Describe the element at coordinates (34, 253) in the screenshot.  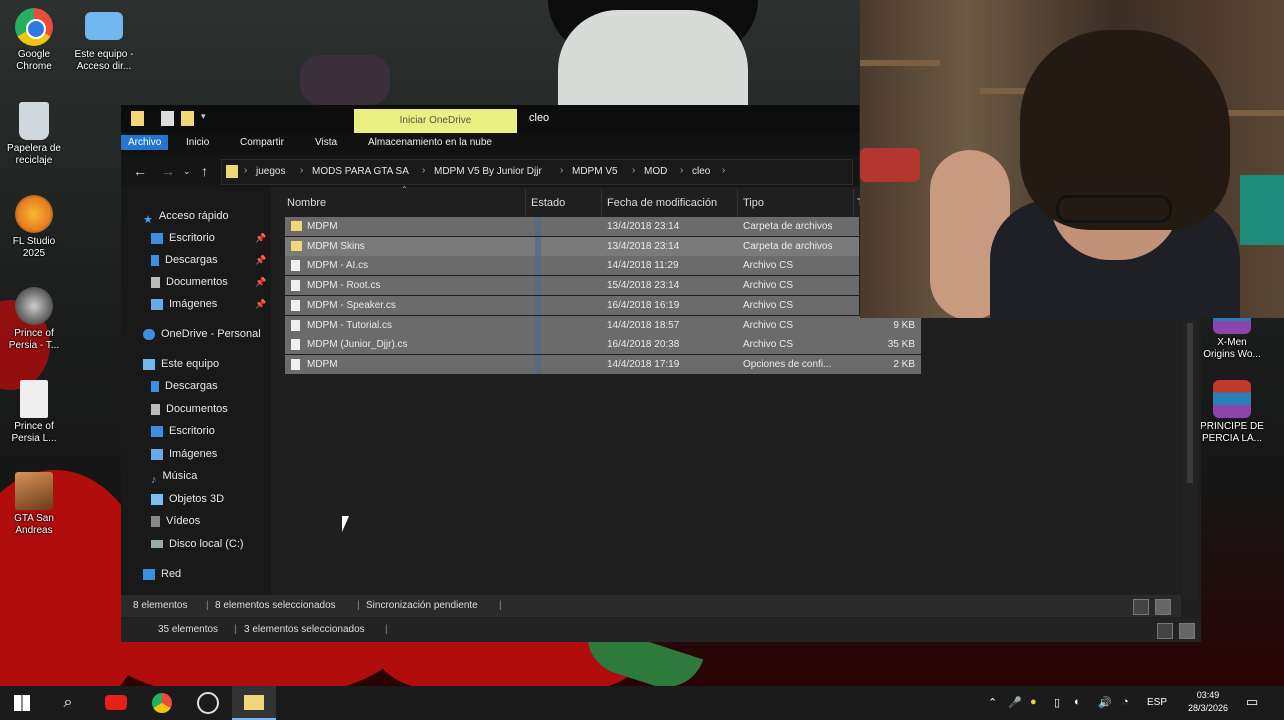
I see `desktop-icon-label: 2025` at that location.